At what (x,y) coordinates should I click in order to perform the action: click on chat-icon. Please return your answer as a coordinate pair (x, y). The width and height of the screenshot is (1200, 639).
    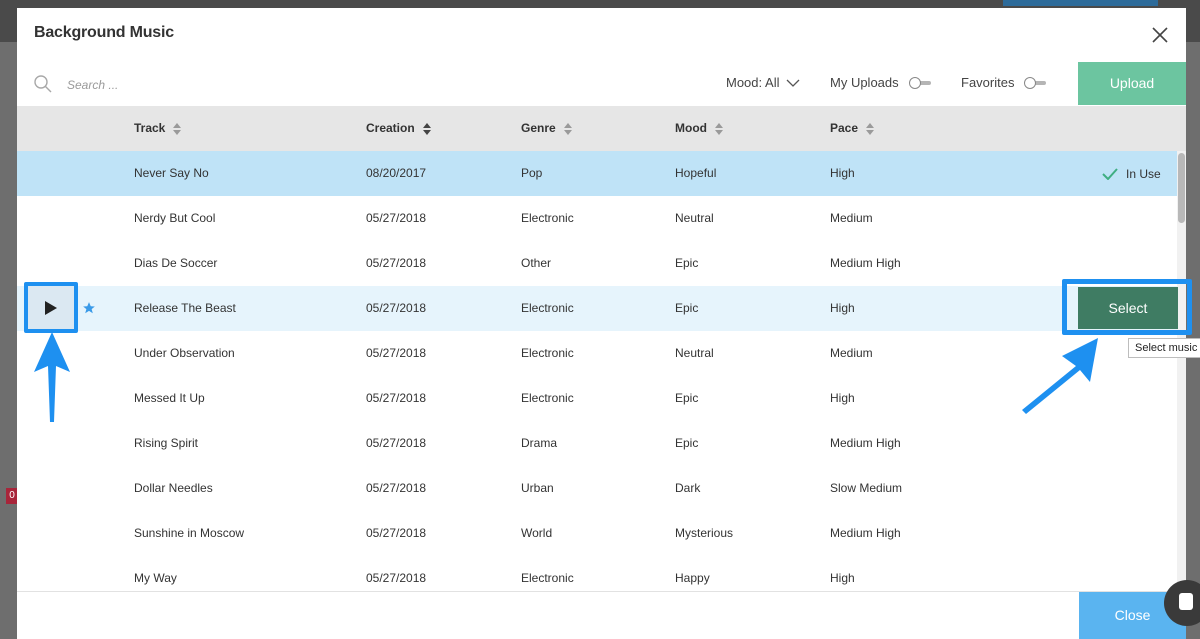
    Looking at the image, I should click on (1186, 601).